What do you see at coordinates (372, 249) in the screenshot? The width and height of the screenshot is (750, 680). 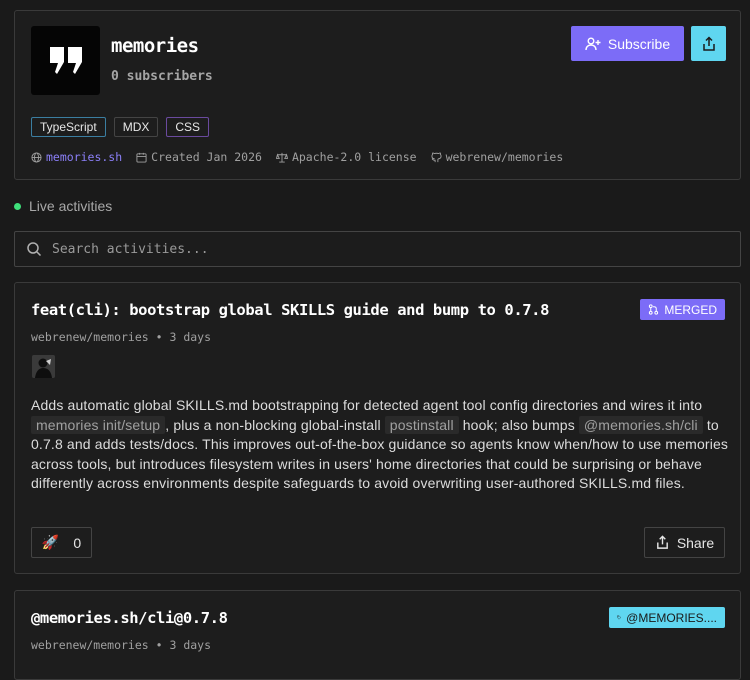 I see `search-input` at bounding box center [372, 249].